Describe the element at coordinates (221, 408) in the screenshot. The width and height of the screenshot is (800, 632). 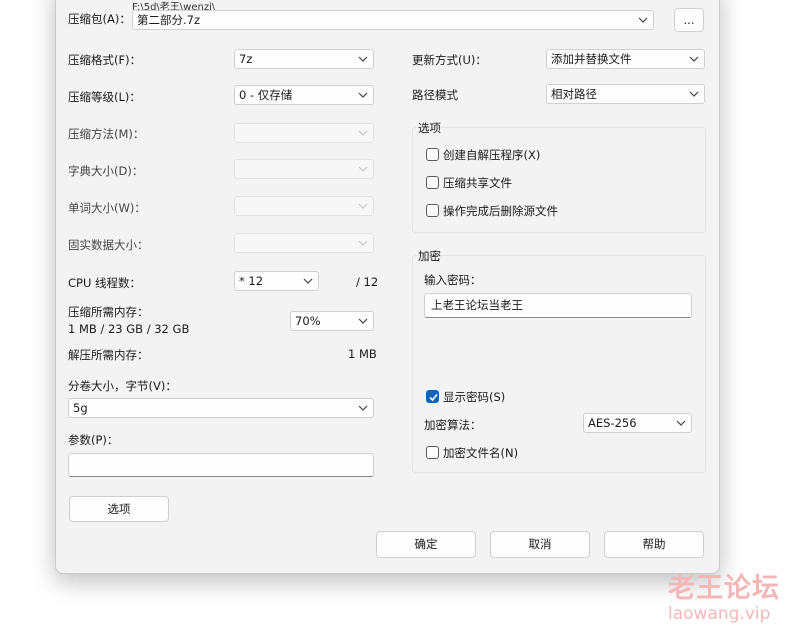
I see `volume-combobox: 5g` at that location.